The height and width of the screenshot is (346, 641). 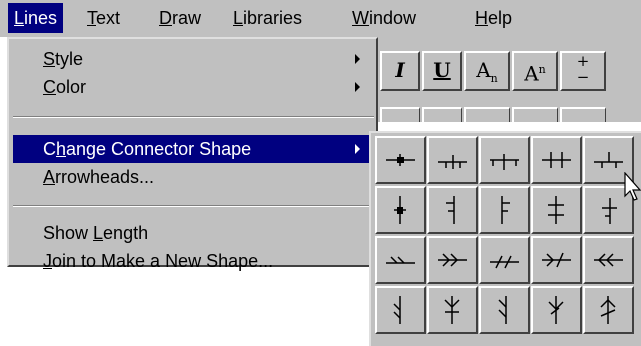 What do you see at coordinates (442, 71) in the screenshot?
I see `underline-button: U` at bounding box center [442, 71].